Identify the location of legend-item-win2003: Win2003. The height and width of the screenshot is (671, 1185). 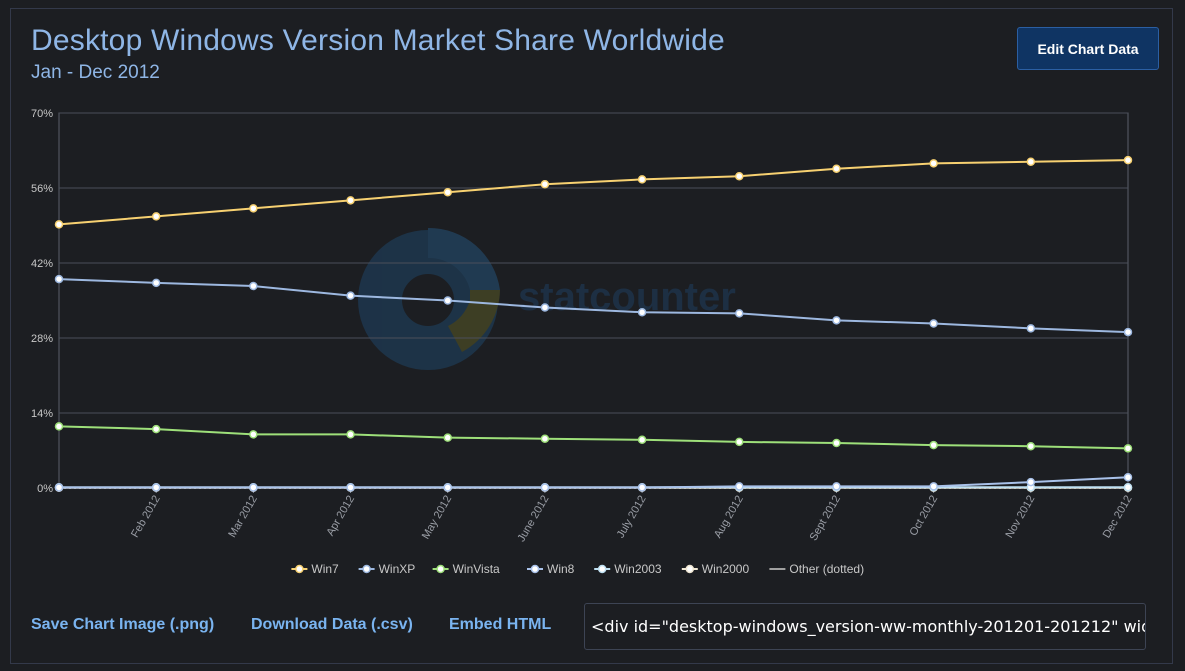
(628, 569).